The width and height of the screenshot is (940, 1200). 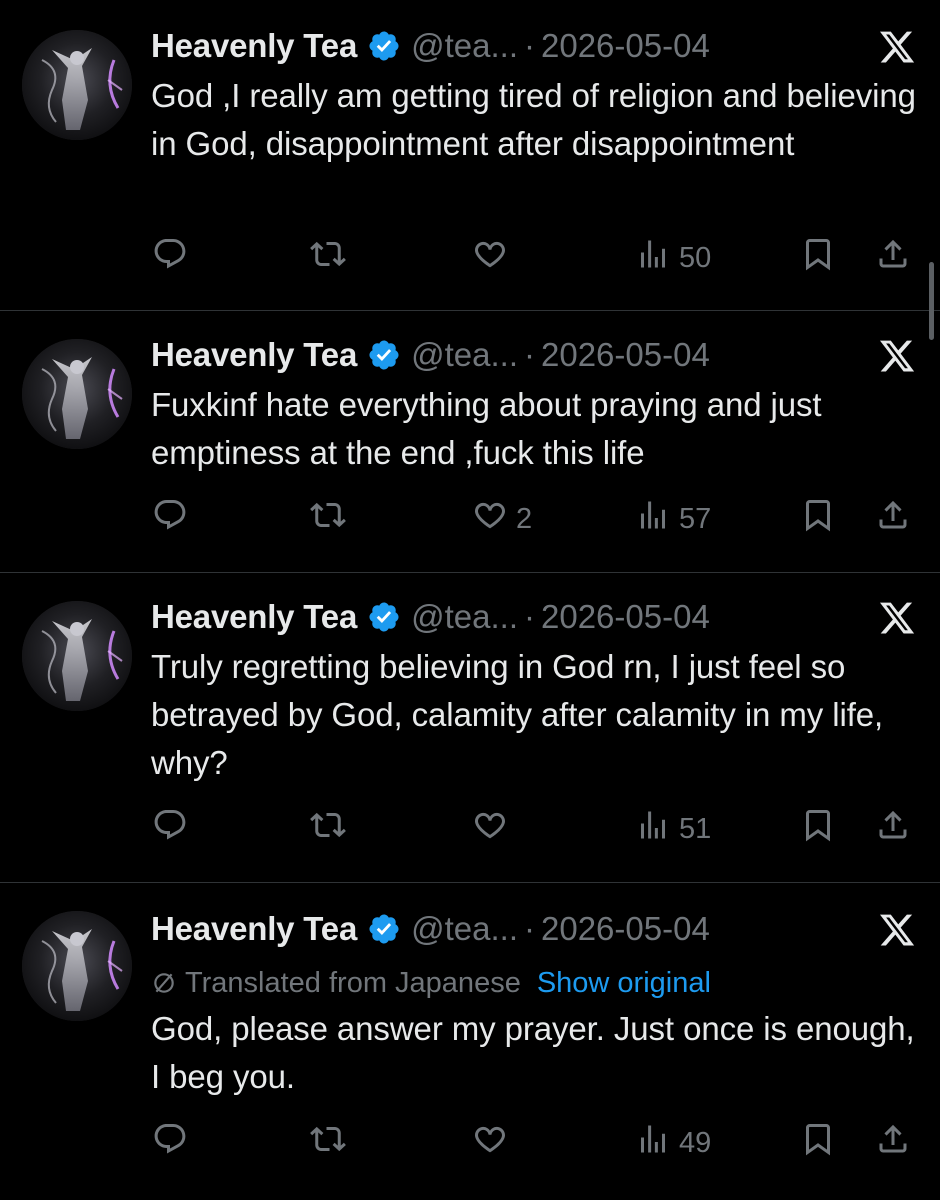 I want to click on translated-label: Translated from Japanese, so click(x=353, y=982).